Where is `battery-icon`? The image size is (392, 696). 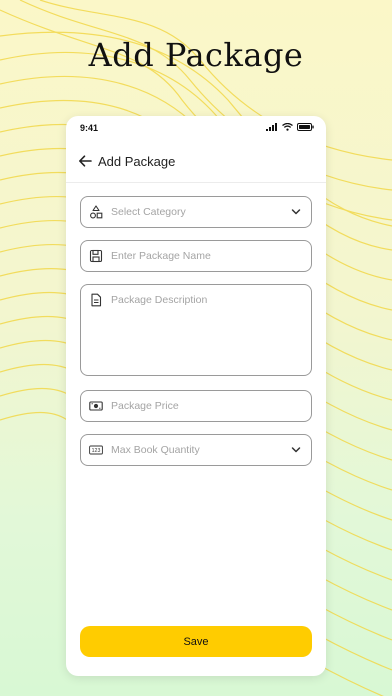
battery-icon is located at coordinates (305, 127).